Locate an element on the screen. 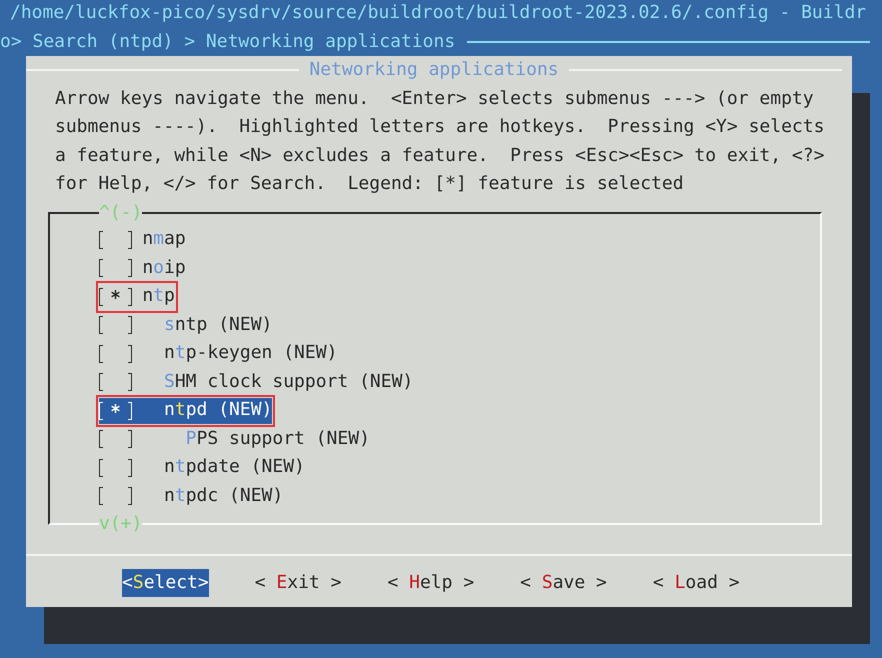  menu-button: < Save > is located at coordinates (563, 582).